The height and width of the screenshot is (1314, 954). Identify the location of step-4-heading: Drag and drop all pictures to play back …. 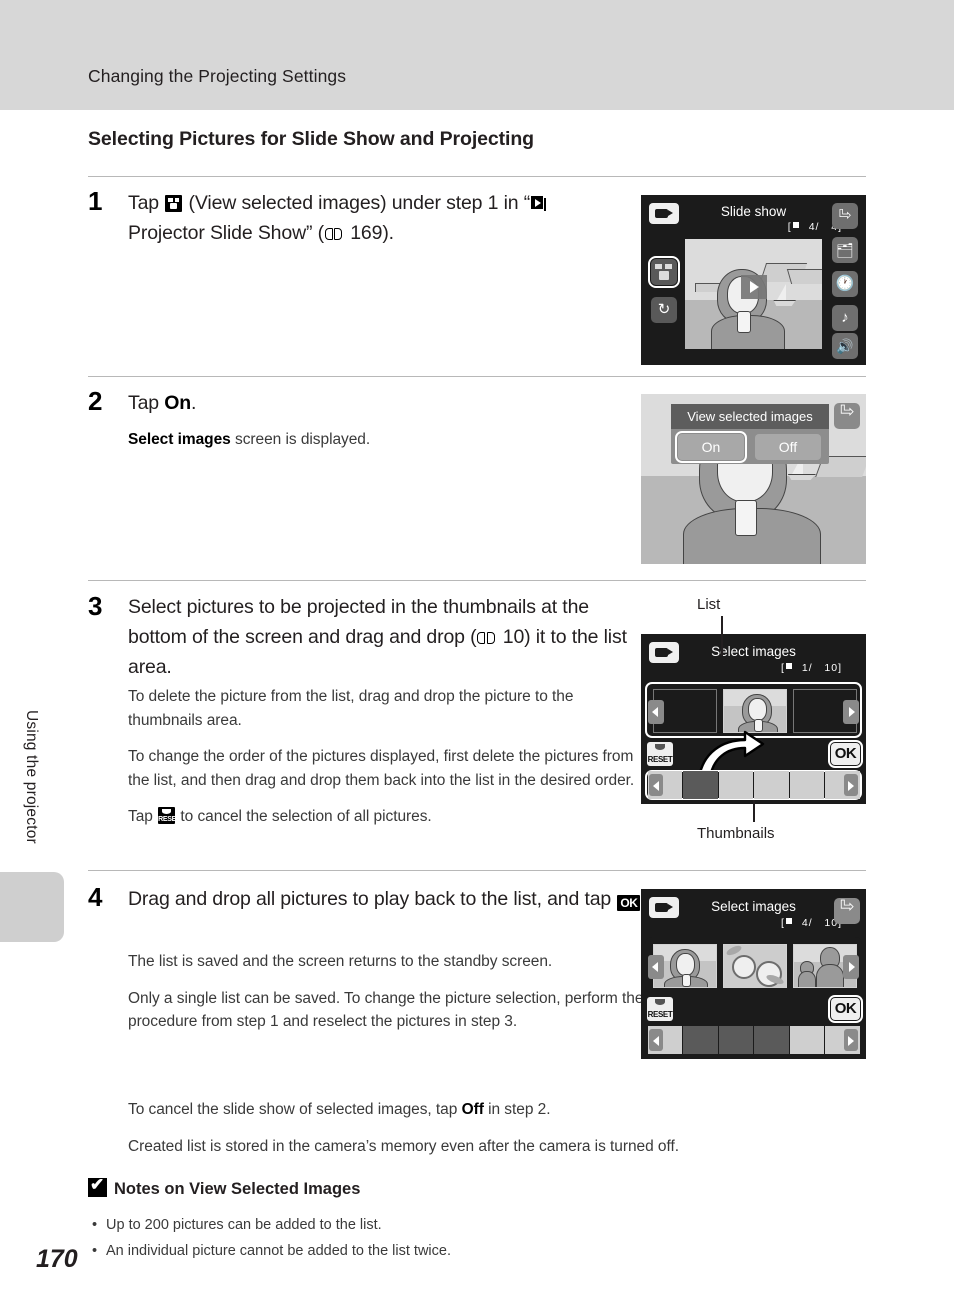
(388, 899).